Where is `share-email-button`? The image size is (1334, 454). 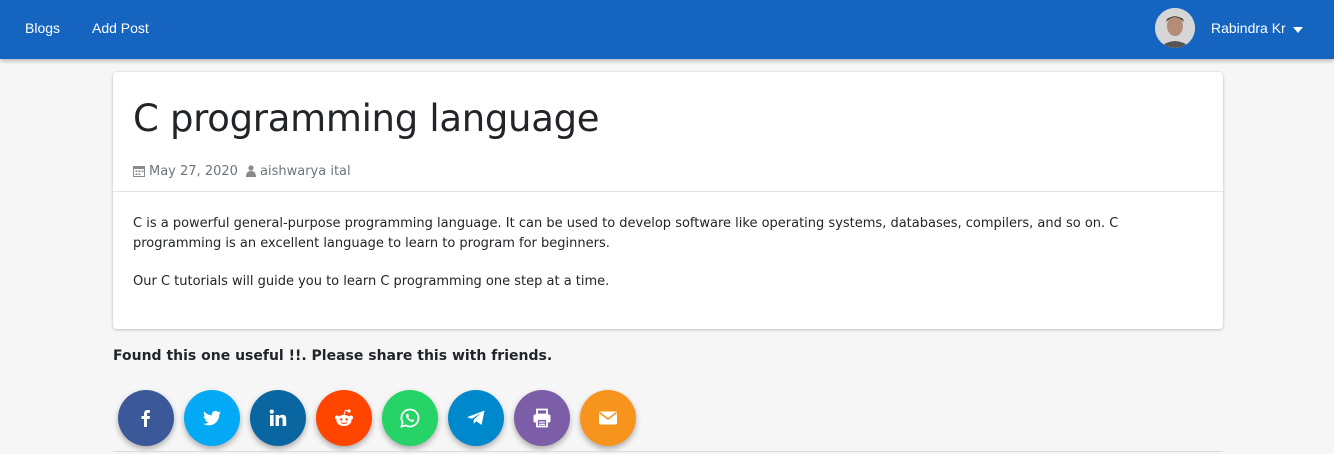
share-email-button is located at coordinates (608, 418).